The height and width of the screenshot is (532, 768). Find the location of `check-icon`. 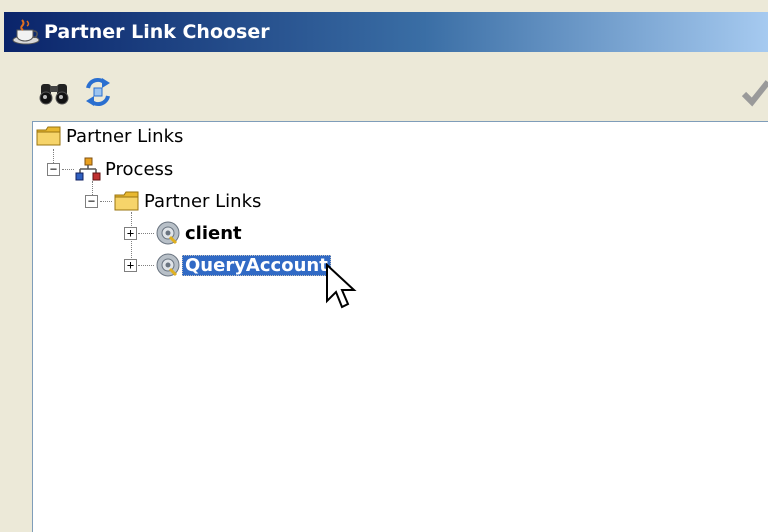

check-icon is located at coordinates (753, 92).